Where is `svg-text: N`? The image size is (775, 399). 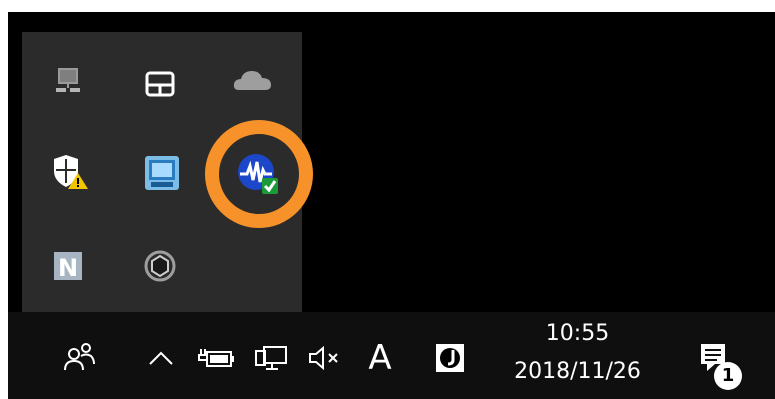
svg-text: N is located at coordinates (68, 268).